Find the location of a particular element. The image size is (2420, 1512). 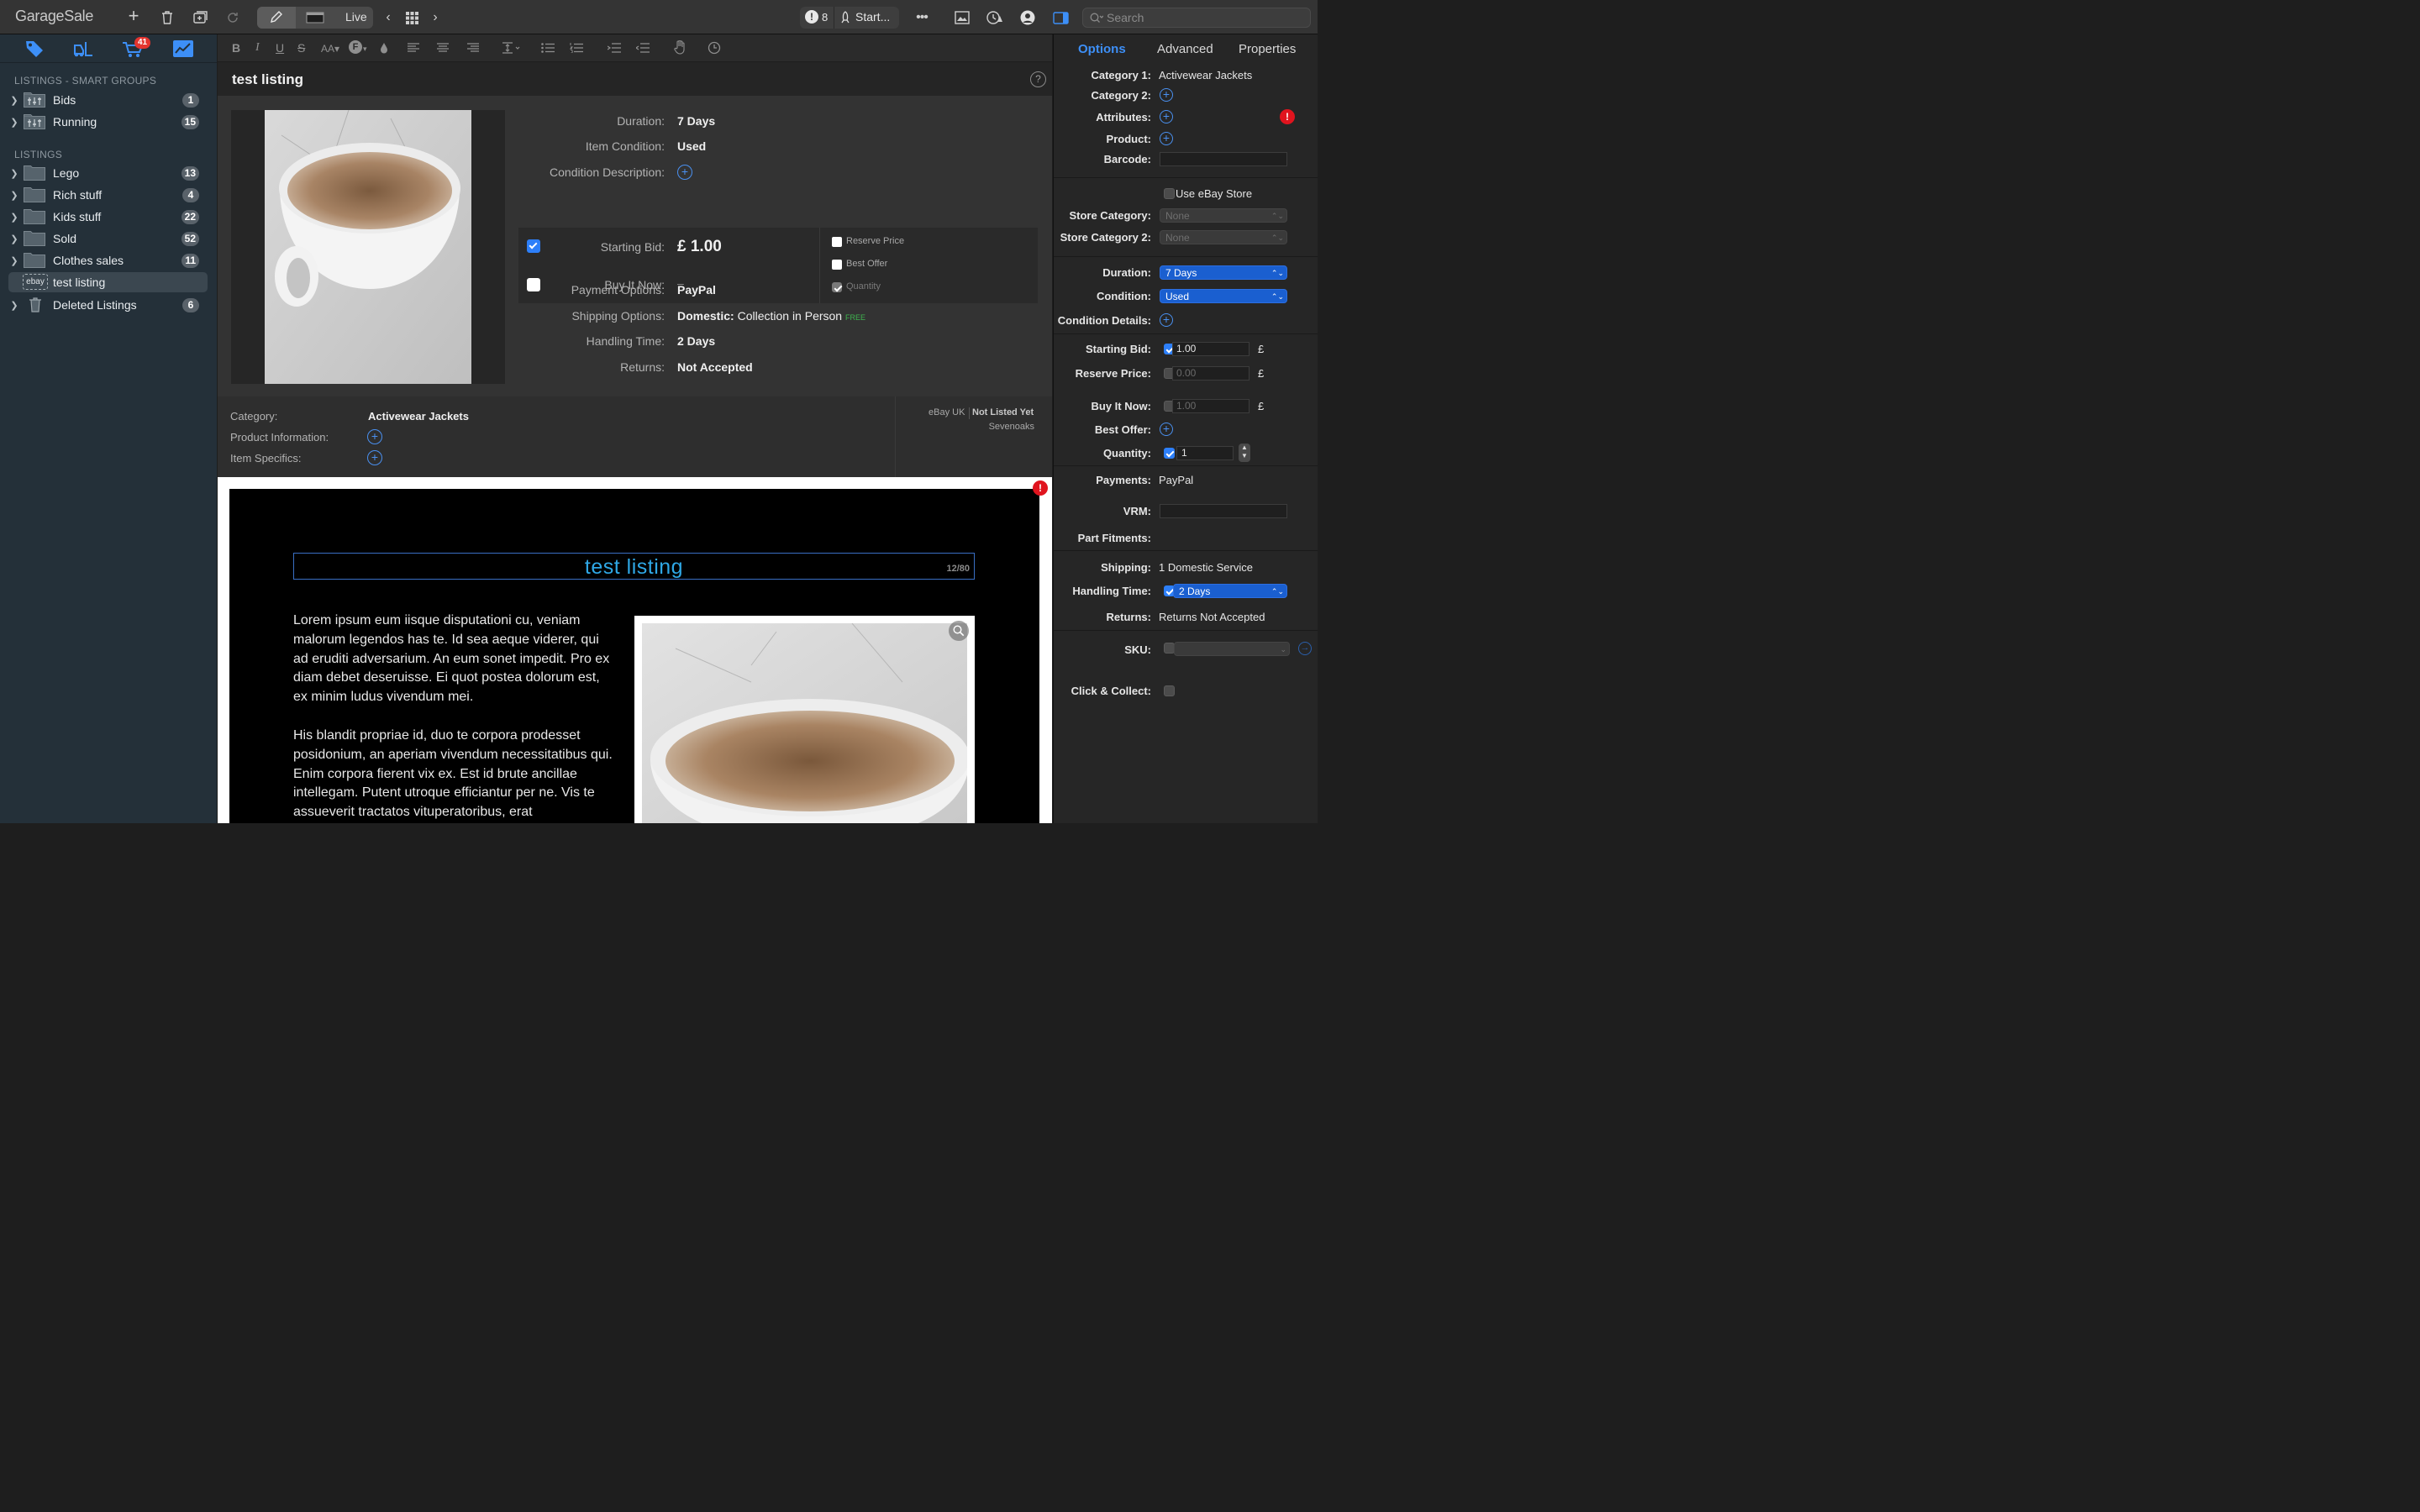

align-left-icon is located at coordinates (413, 48).